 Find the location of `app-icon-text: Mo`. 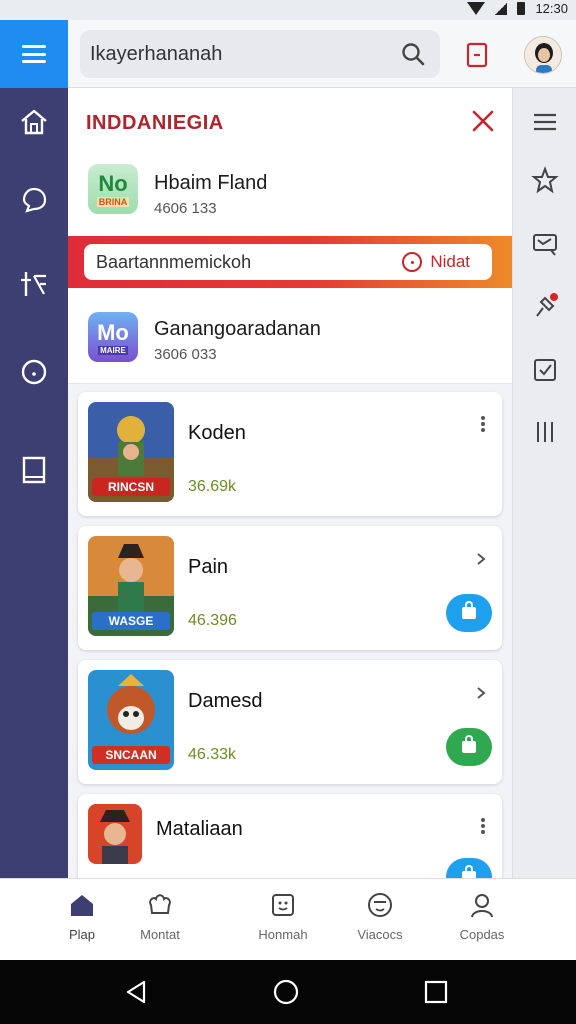

app-icon-text: Mo is located at coordinates (113, 332).